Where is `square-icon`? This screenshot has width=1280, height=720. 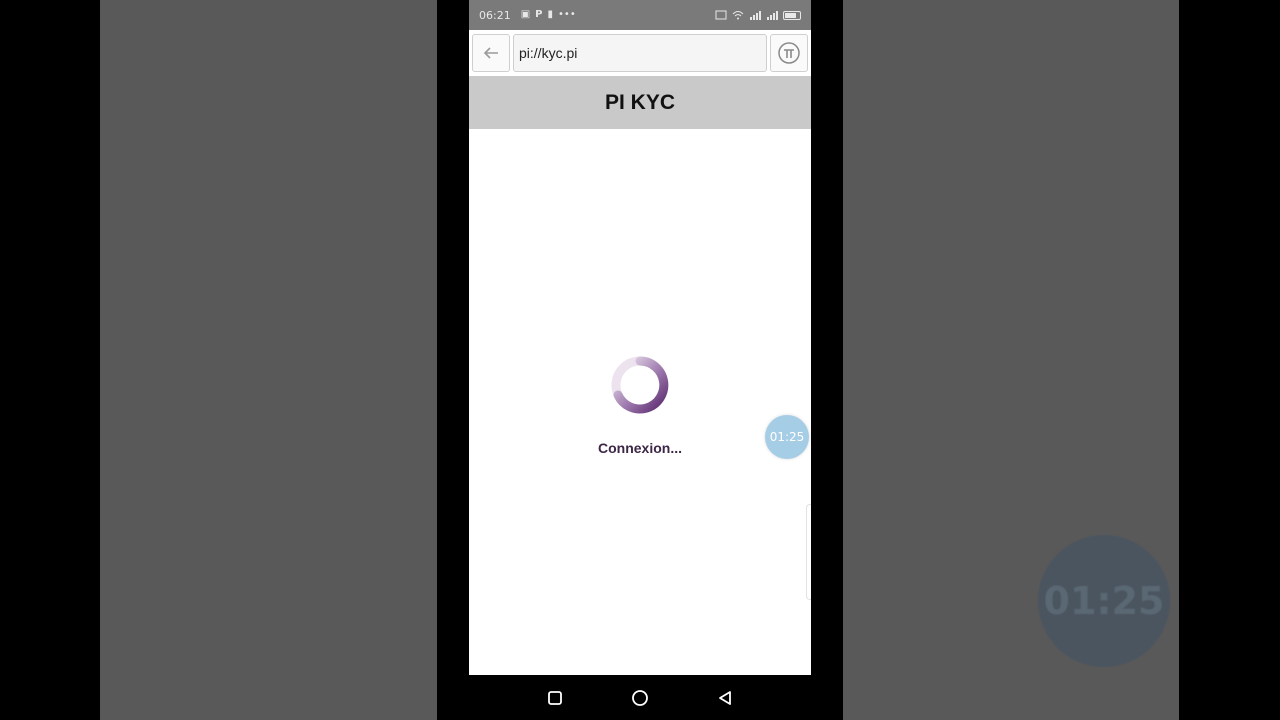
square-icon is located at coordinates (555, 697).